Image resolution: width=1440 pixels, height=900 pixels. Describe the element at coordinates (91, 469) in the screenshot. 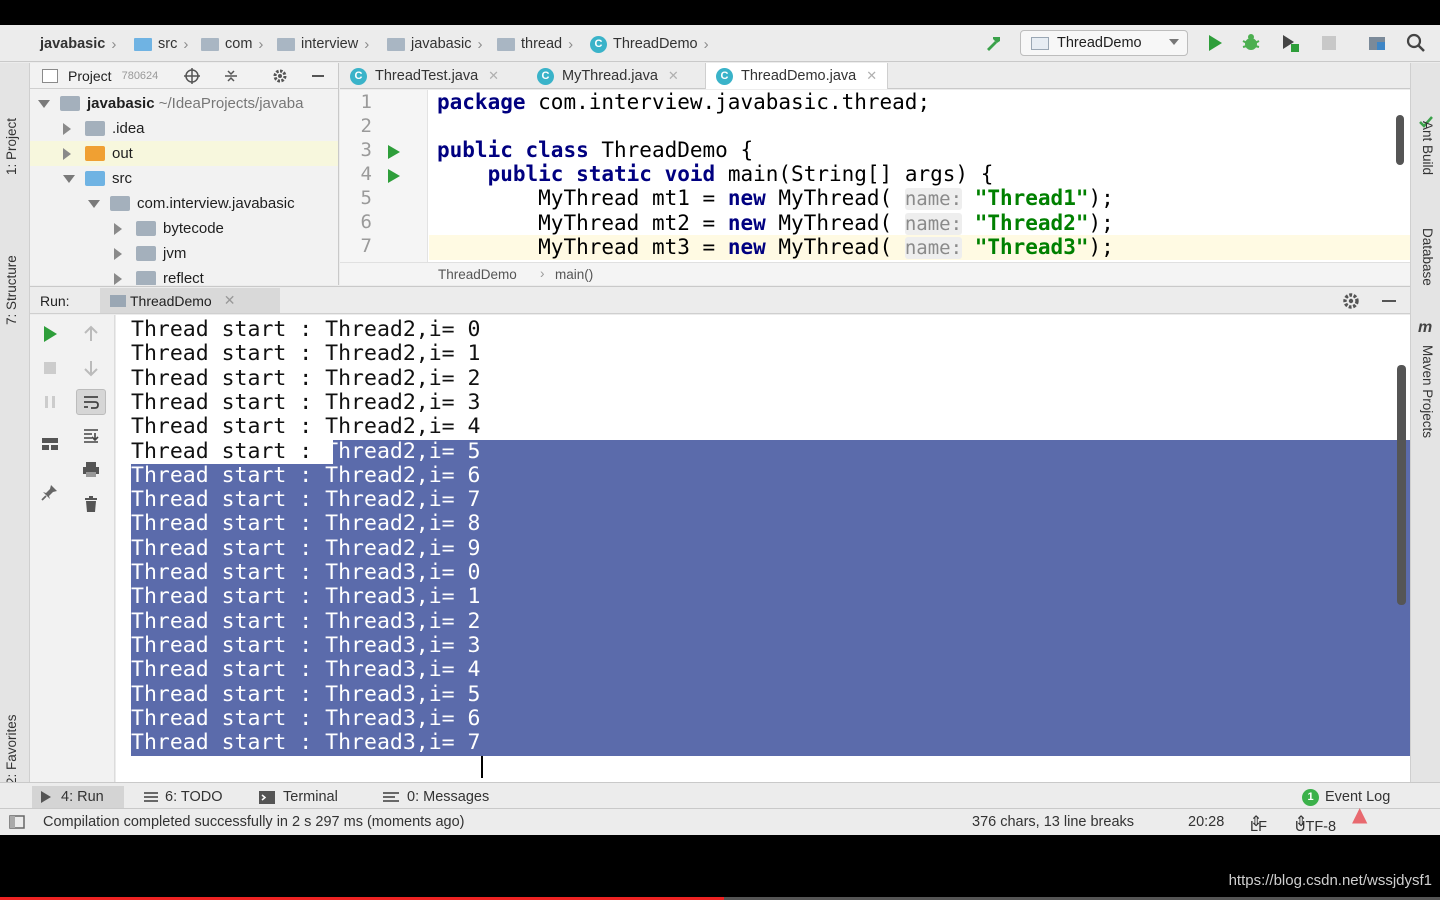

I see `print-icon` at that location.